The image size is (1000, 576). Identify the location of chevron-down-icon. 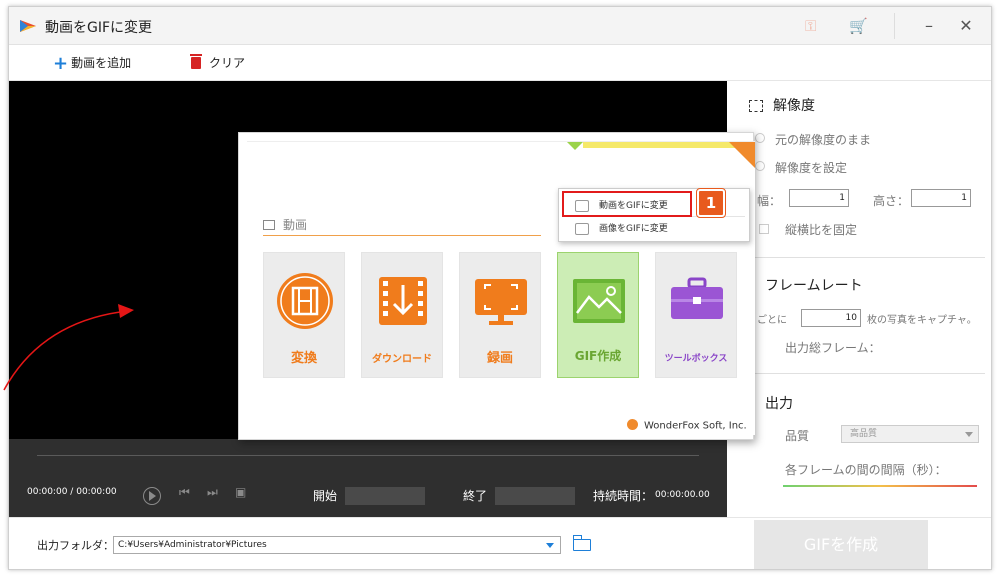
(550, 545).